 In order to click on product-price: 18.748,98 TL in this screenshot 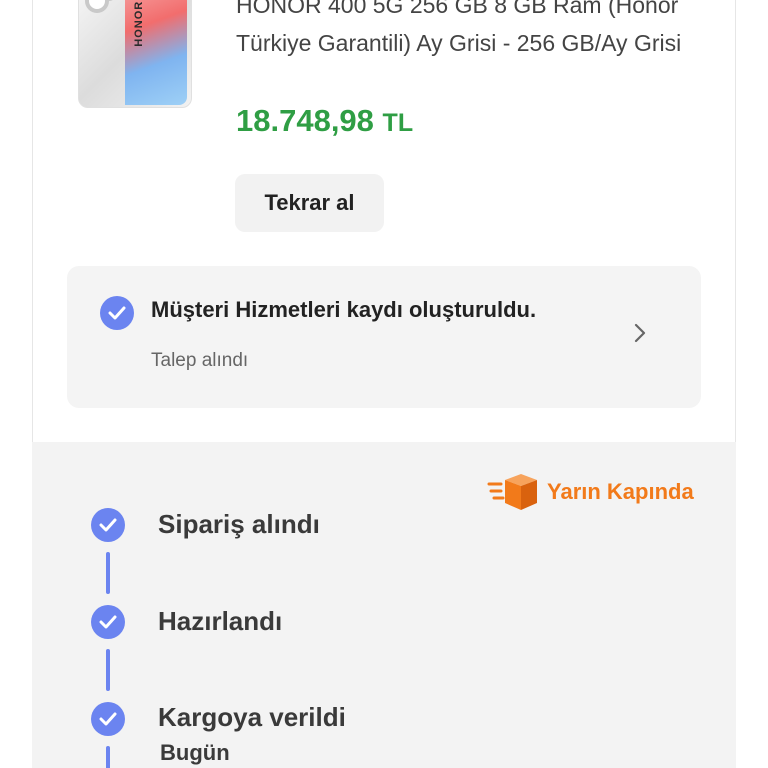, I will do `click(324, 121)`.